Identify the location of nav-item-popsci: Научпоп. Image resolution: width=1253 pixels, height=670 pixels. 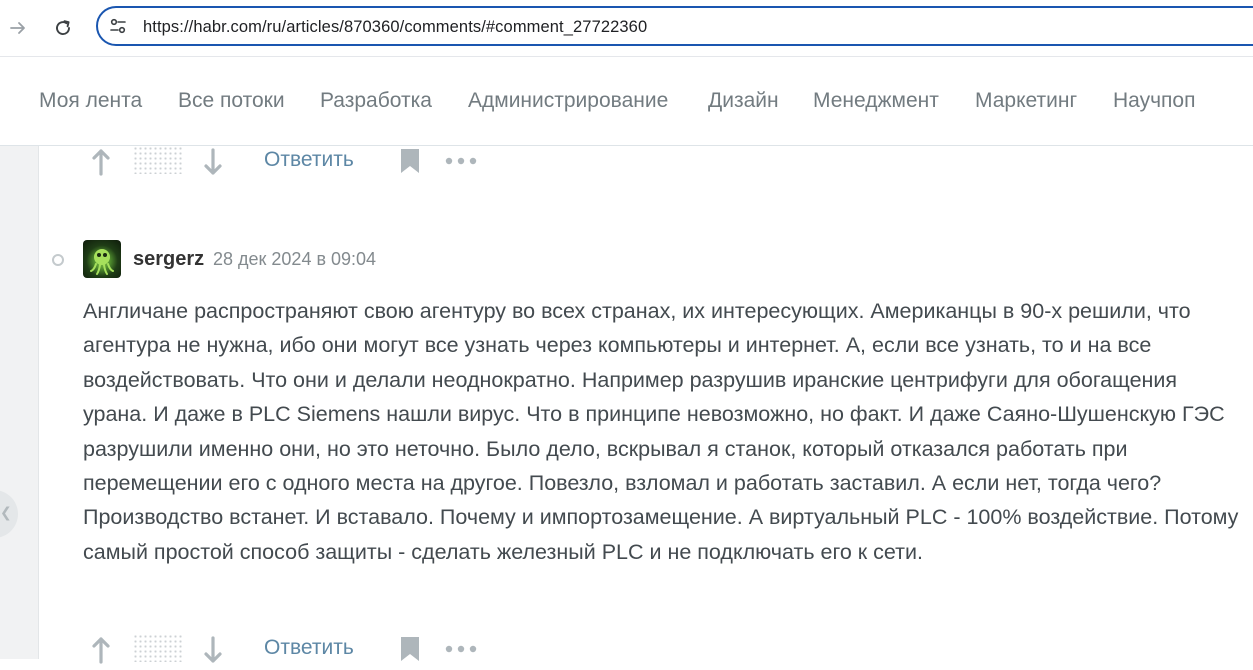
(1154, 101).